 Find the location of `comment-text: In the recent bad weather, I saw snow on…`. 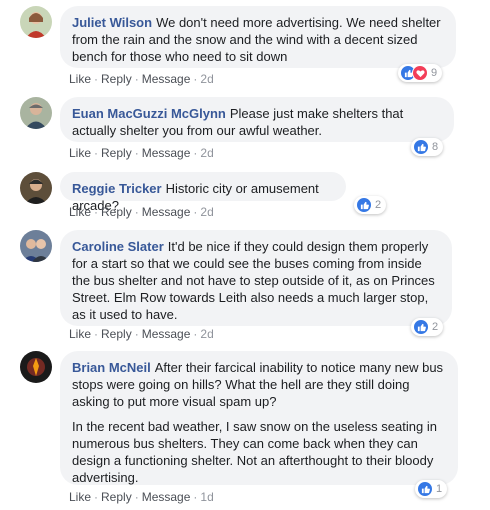

comment-text: In the recent bad weather, I saw snow on… is located at coordinates (254, 452).